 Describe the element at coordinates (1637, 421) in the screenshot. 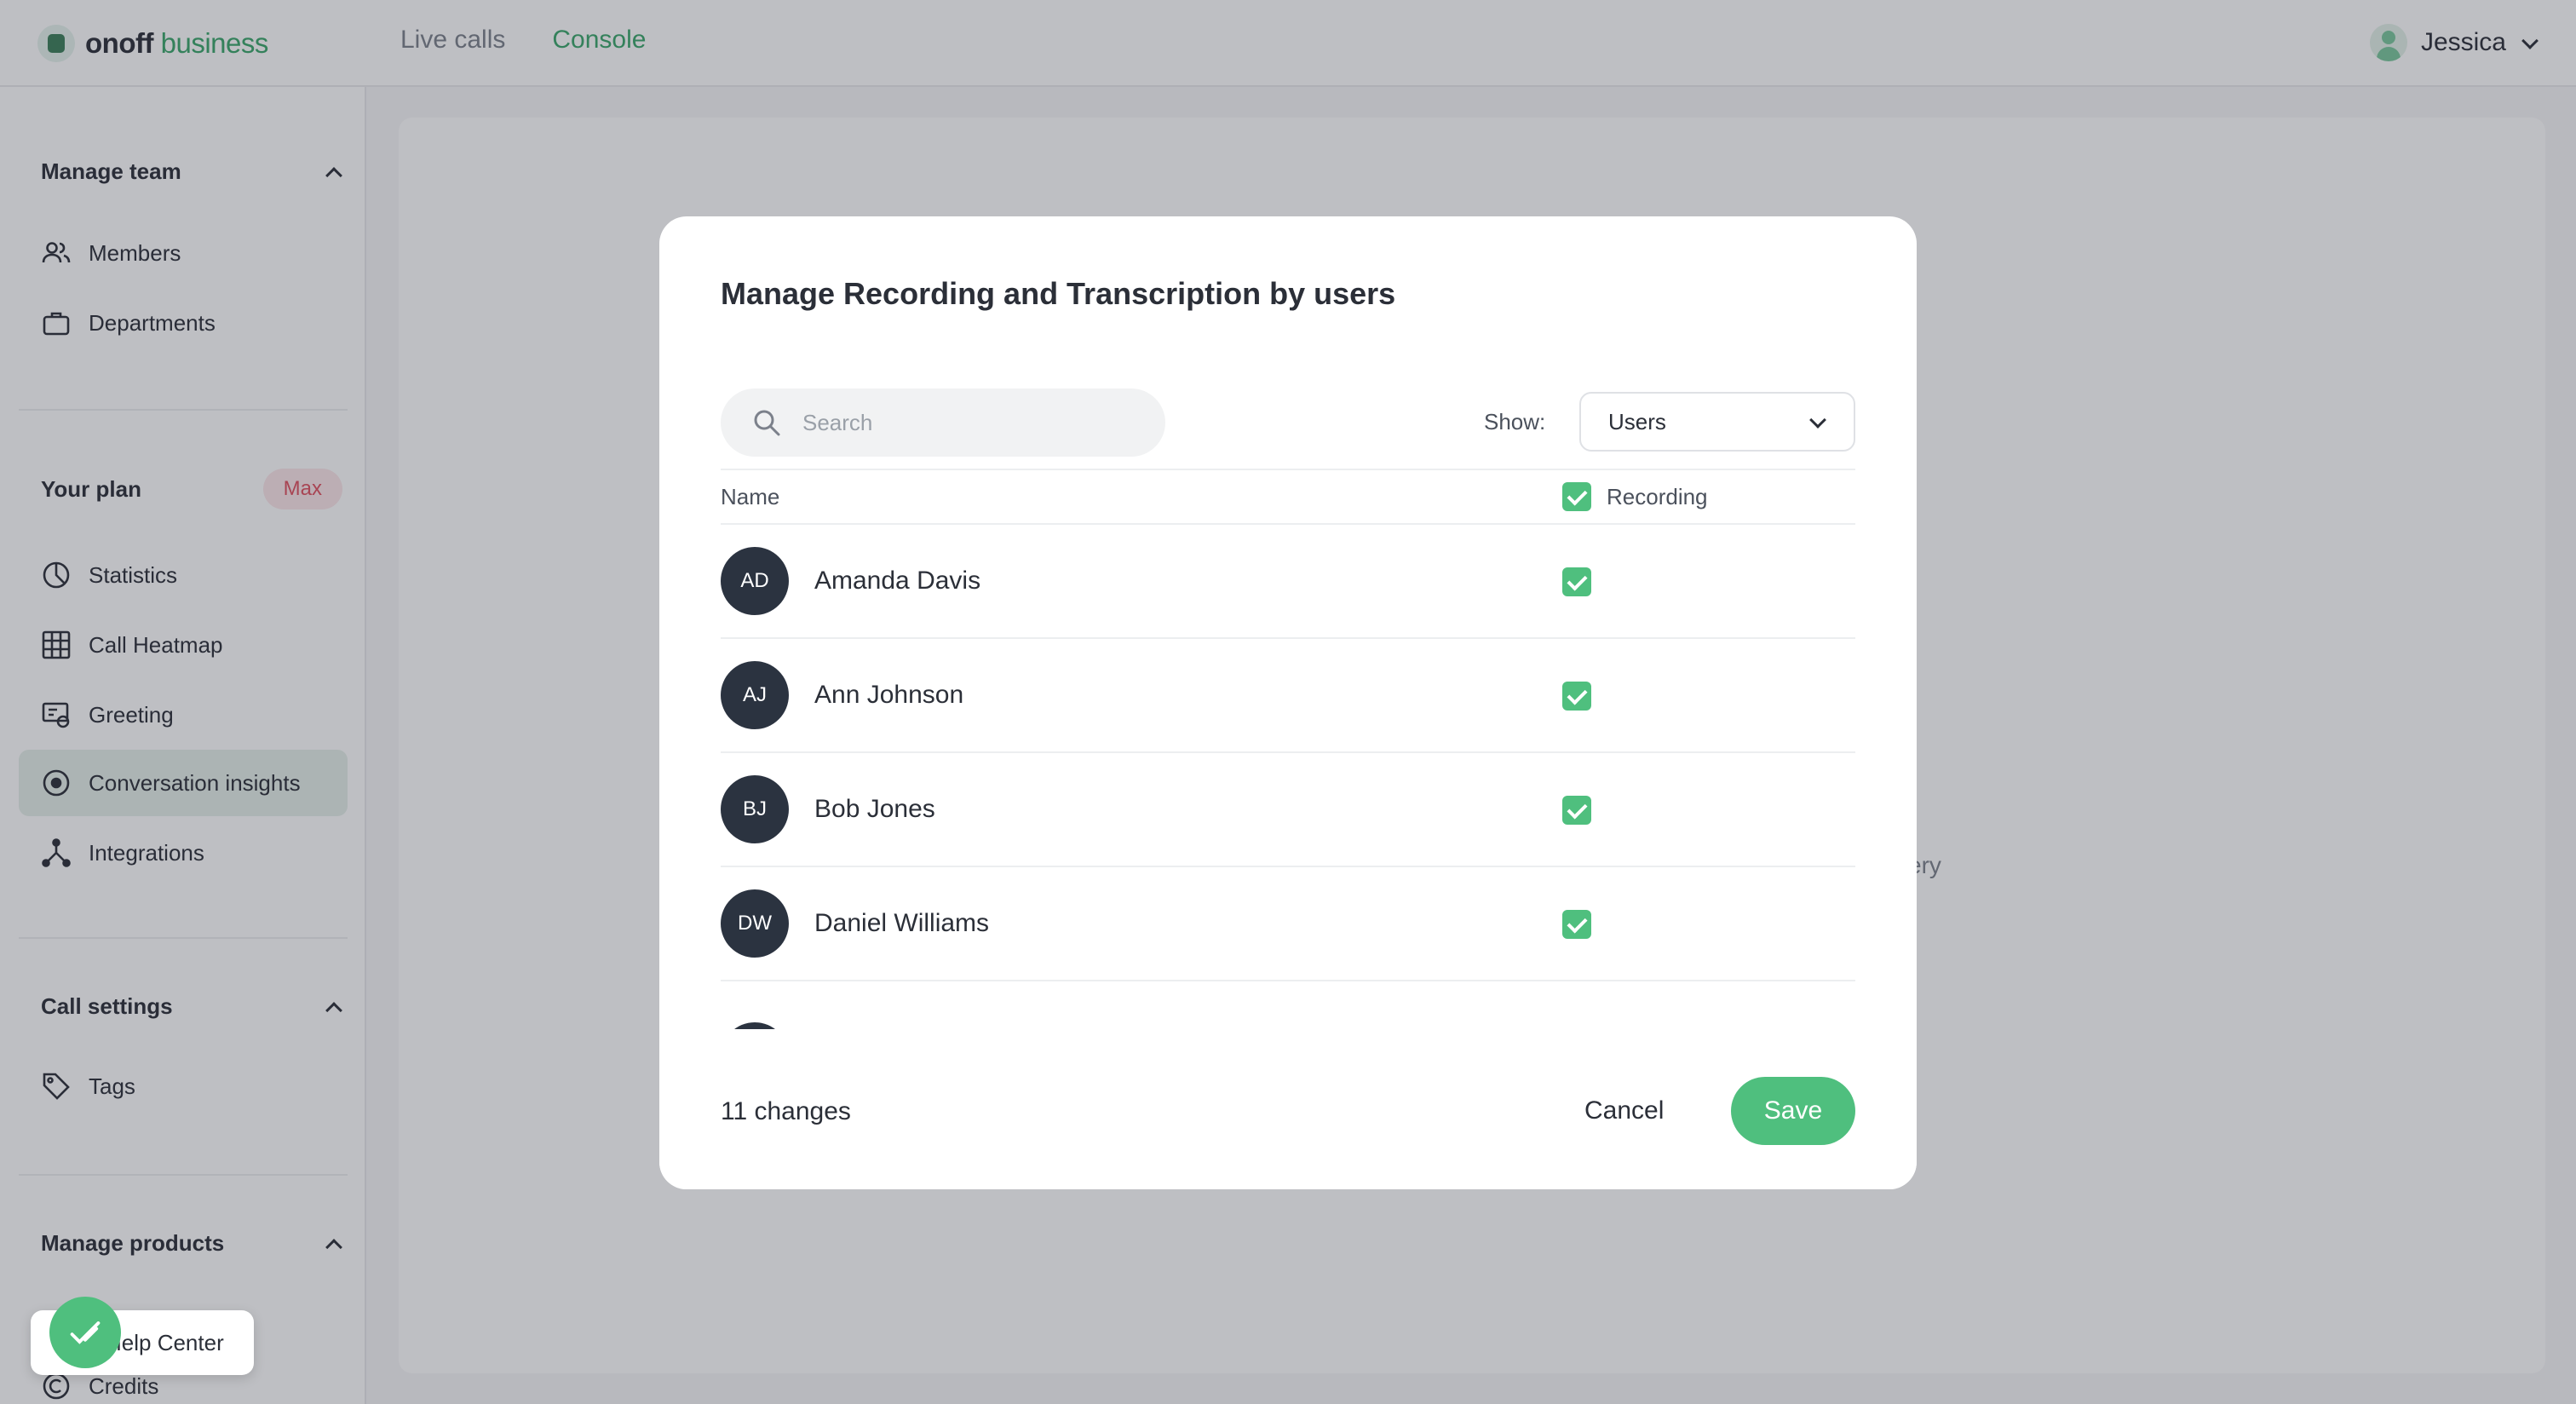

I see `show-select-value: Users` at that location.